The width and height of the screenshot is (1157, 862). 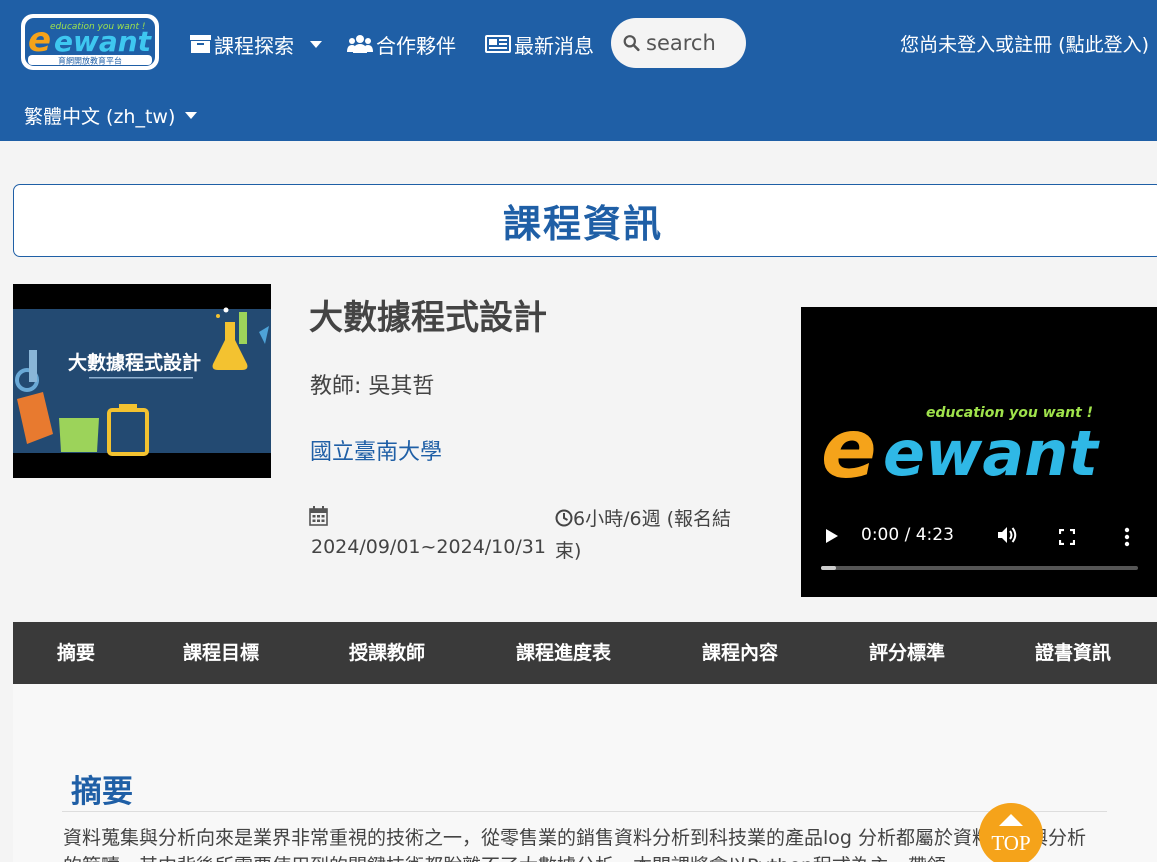 What do you see at coordinates (1011, 843) in the screenshot?
I see `back-to-top-label: TOP` at bounding box center [1011, 843].